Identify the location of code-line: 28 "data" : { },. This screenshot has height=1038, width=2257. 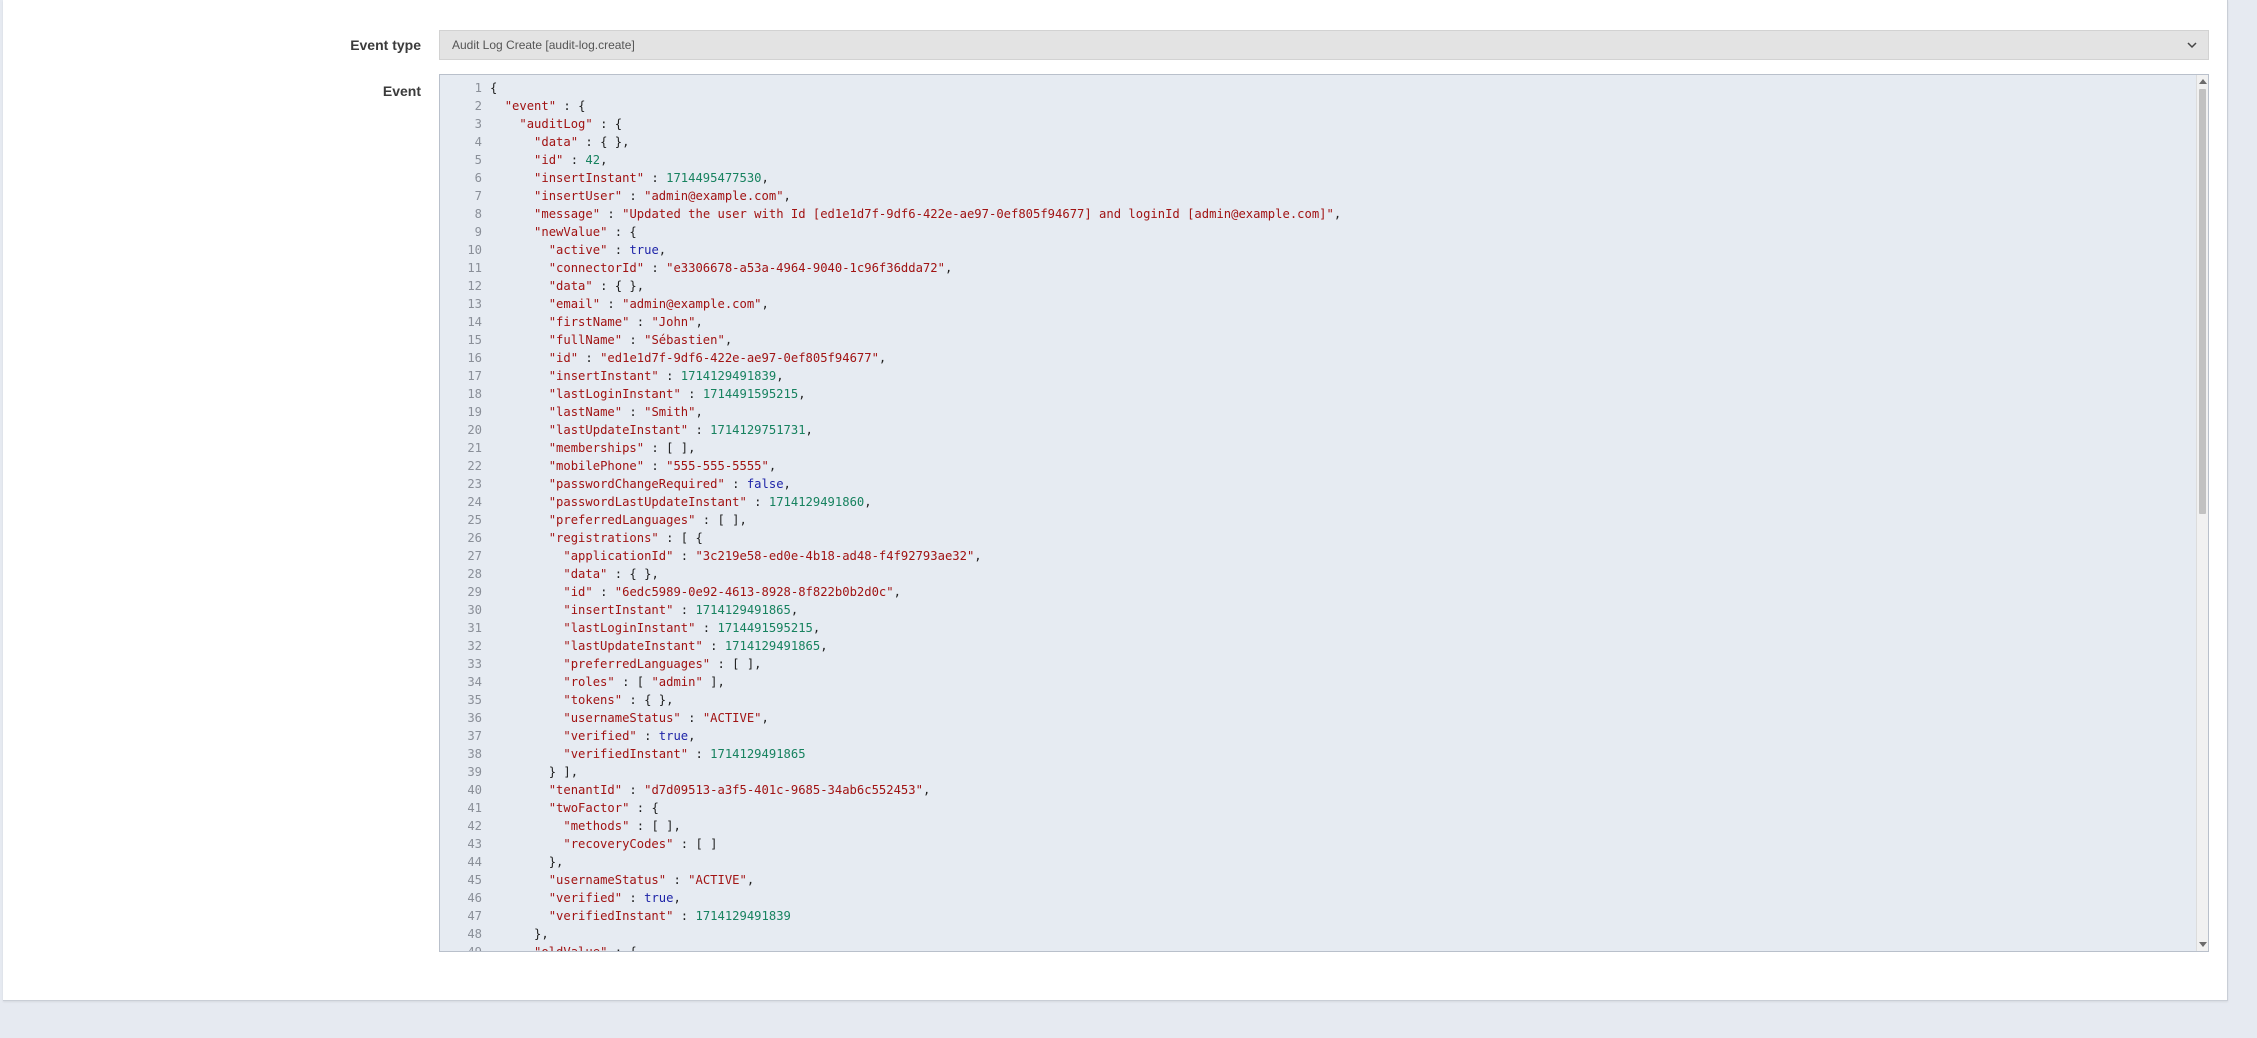
(1317, 574).